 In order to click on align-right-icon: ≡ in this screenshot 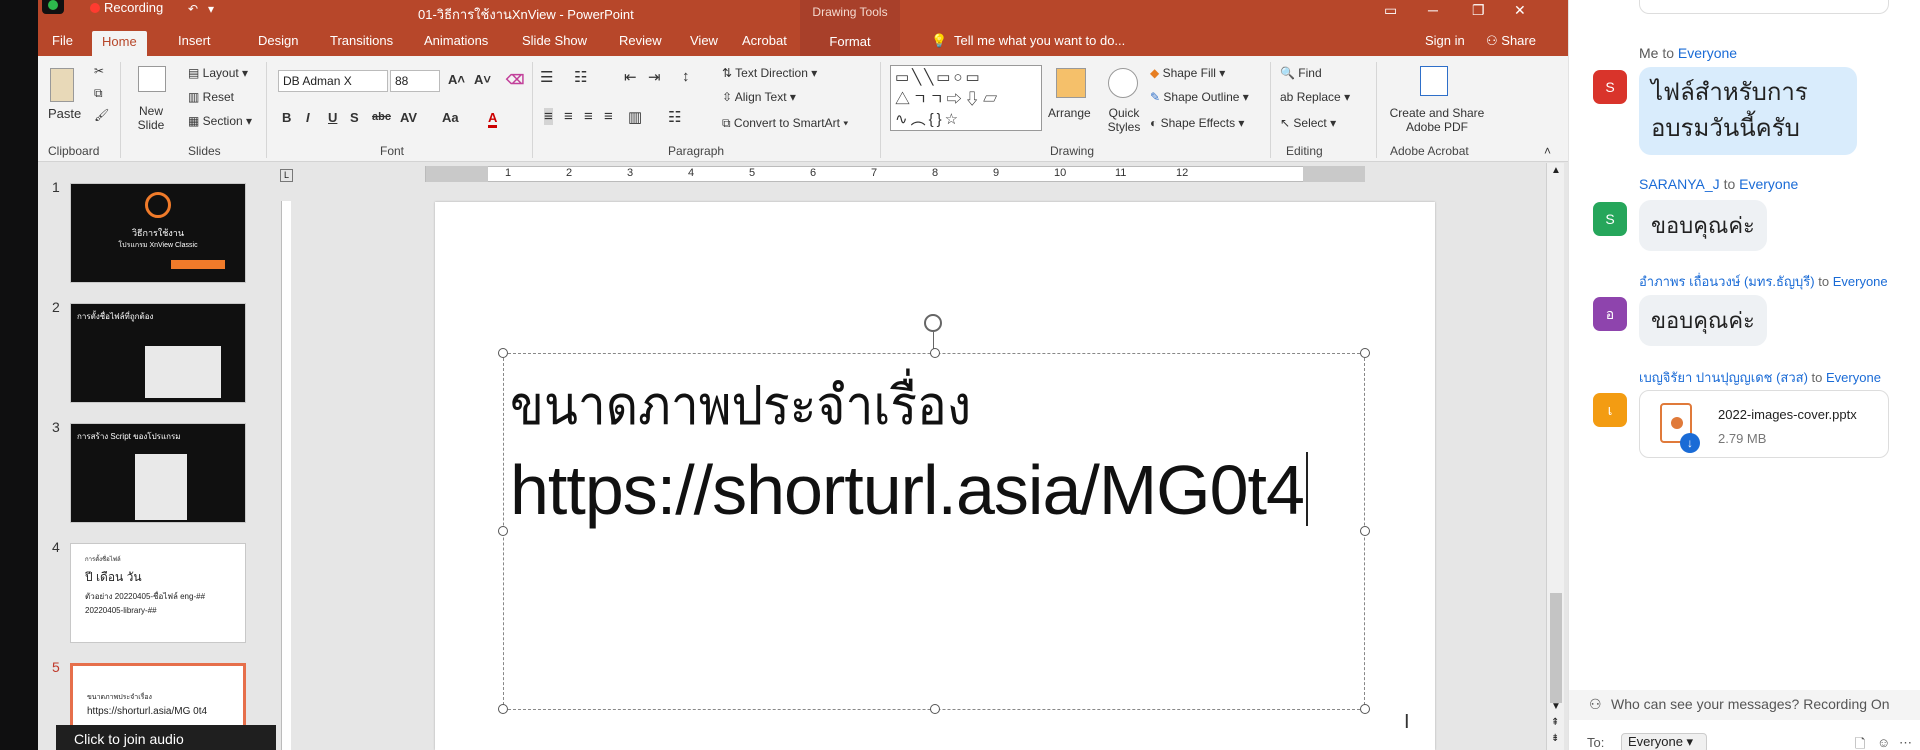, I will do `click(588, 116)`.